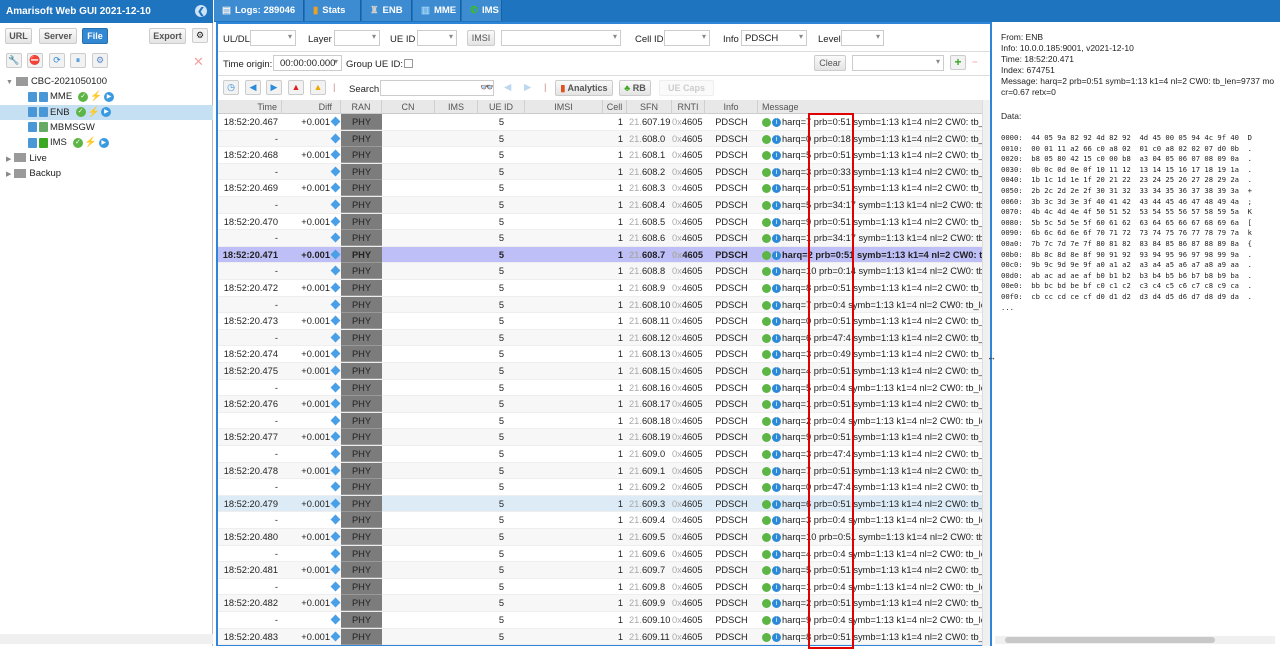 This screenshot has height=649, width=1280. Describe the element at coordinates (437, 88) in the screenshot. I see `search-input` at that location.